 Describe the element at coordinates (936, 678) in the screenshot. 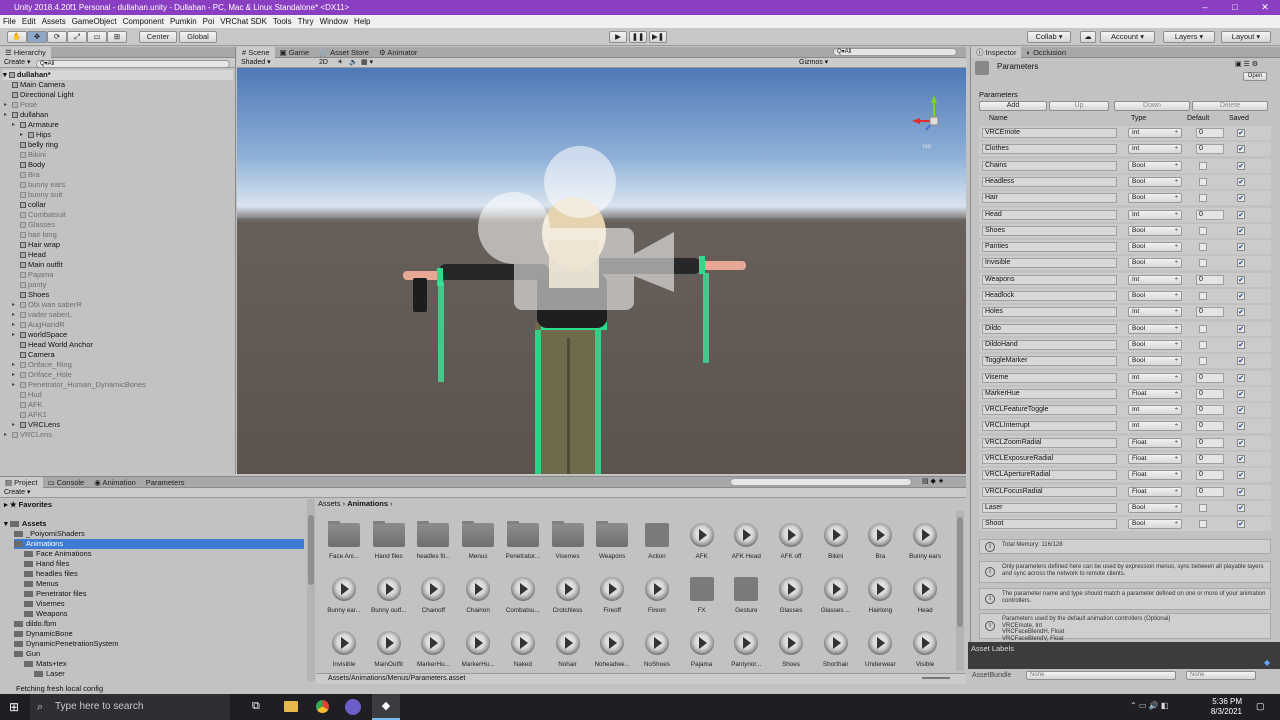

I see `icon-size-slider` at that location.